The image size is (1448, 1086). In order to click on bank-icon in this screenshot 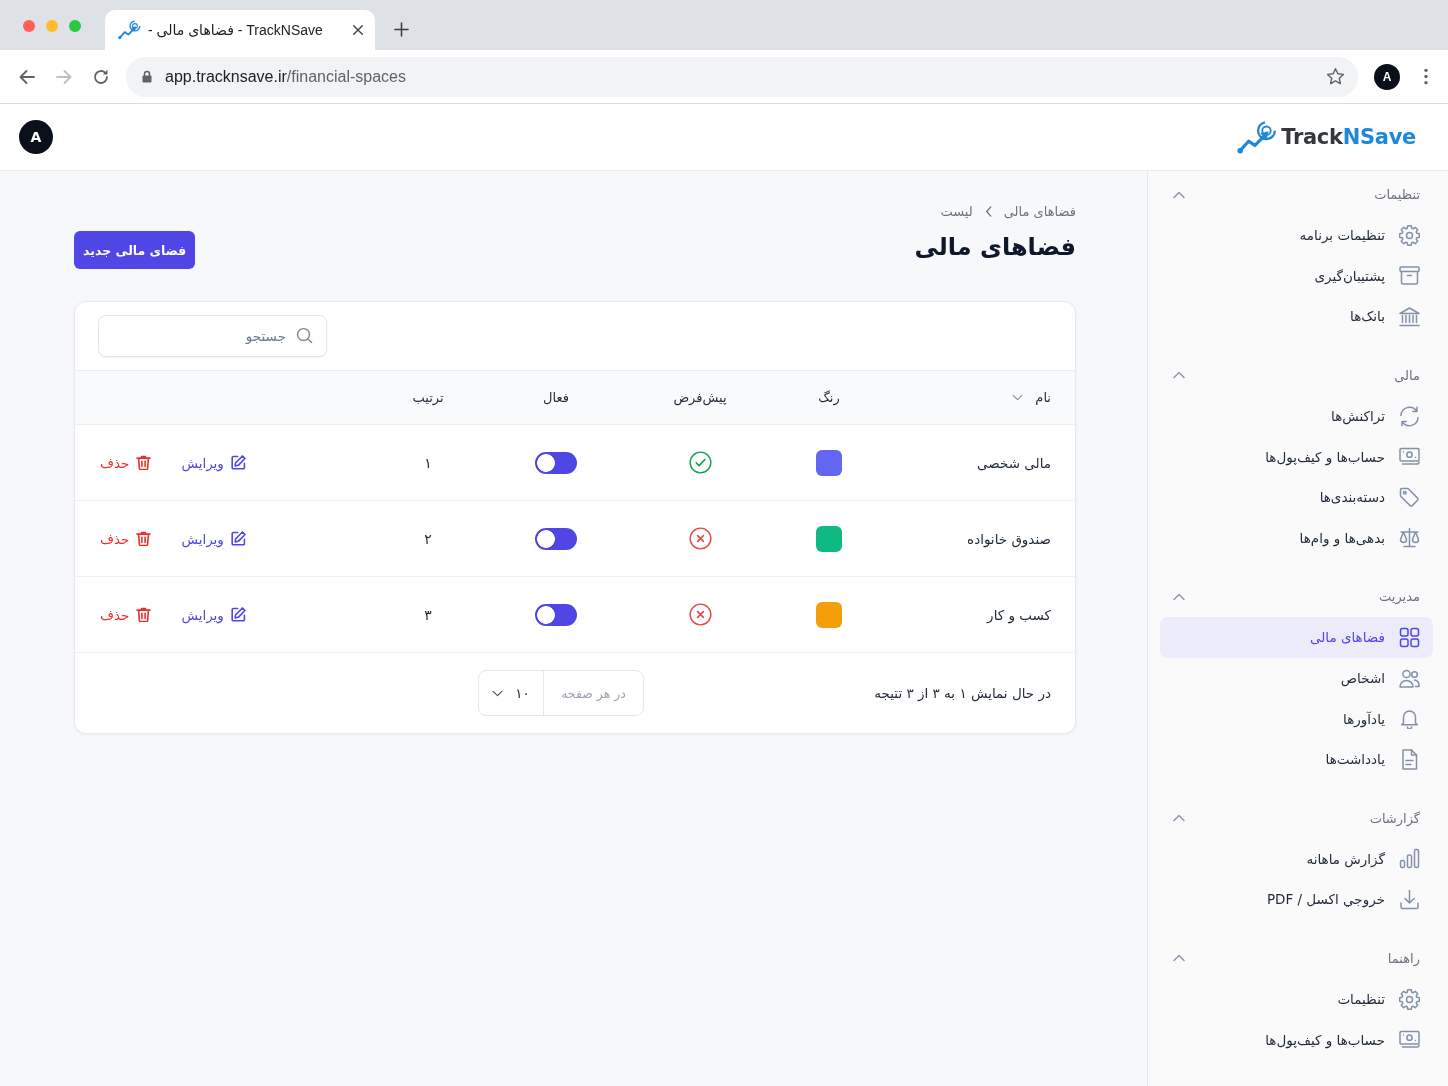, I will do `click(1409, 316)`.